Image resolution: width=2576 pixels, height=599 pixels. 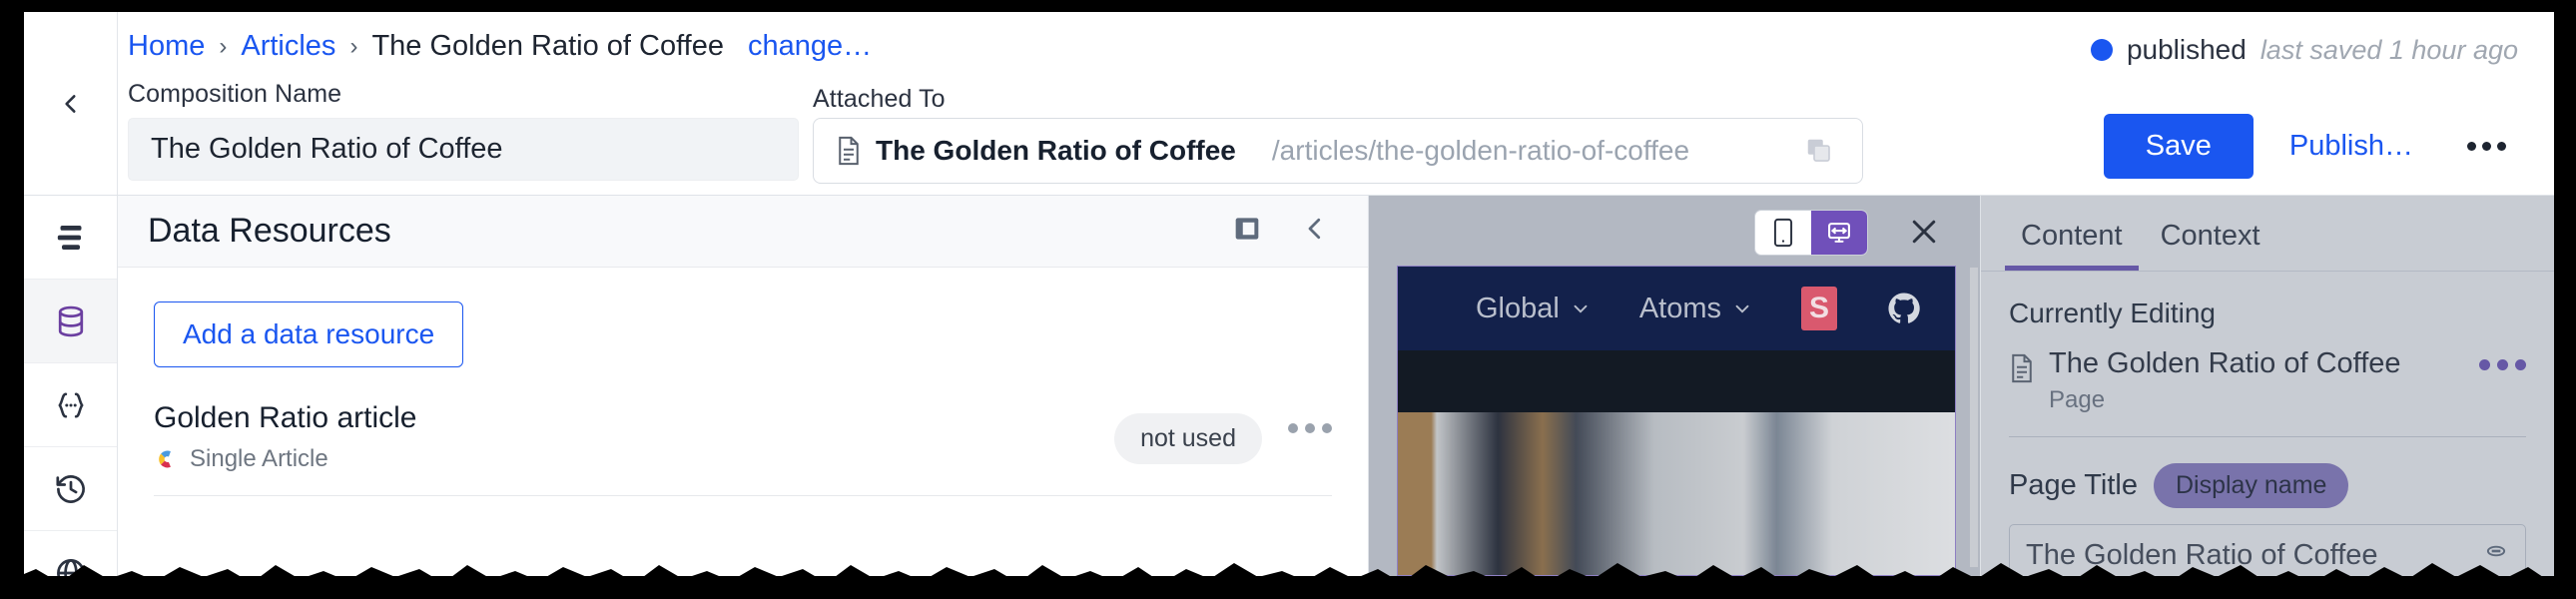 What do you see at coordinates (1676, 381) in the screenshot?
I see `site-hero-band` at bounding box center [1676, 381].